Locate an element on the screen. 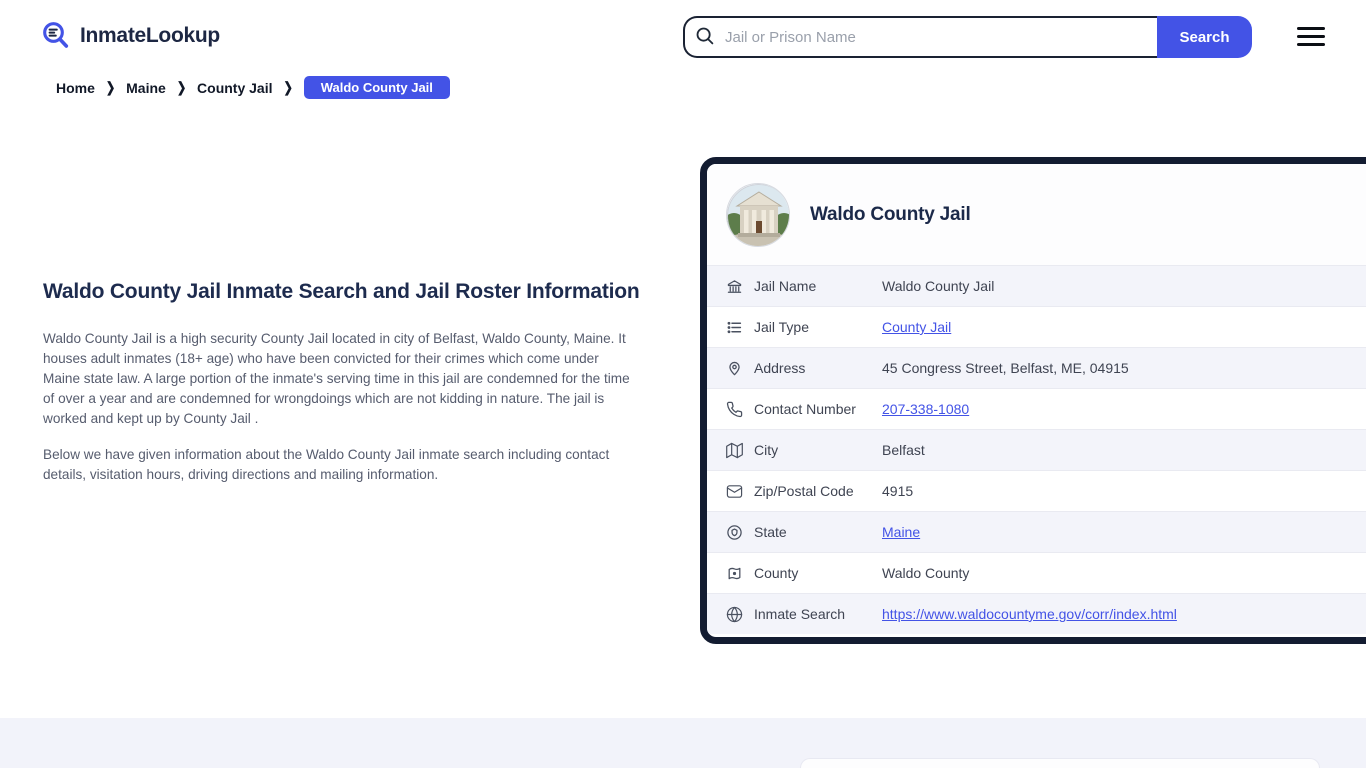 This screenshot has height=768, width=1366. brand-logo: InmateLookup is located at coordinates (130, 36).